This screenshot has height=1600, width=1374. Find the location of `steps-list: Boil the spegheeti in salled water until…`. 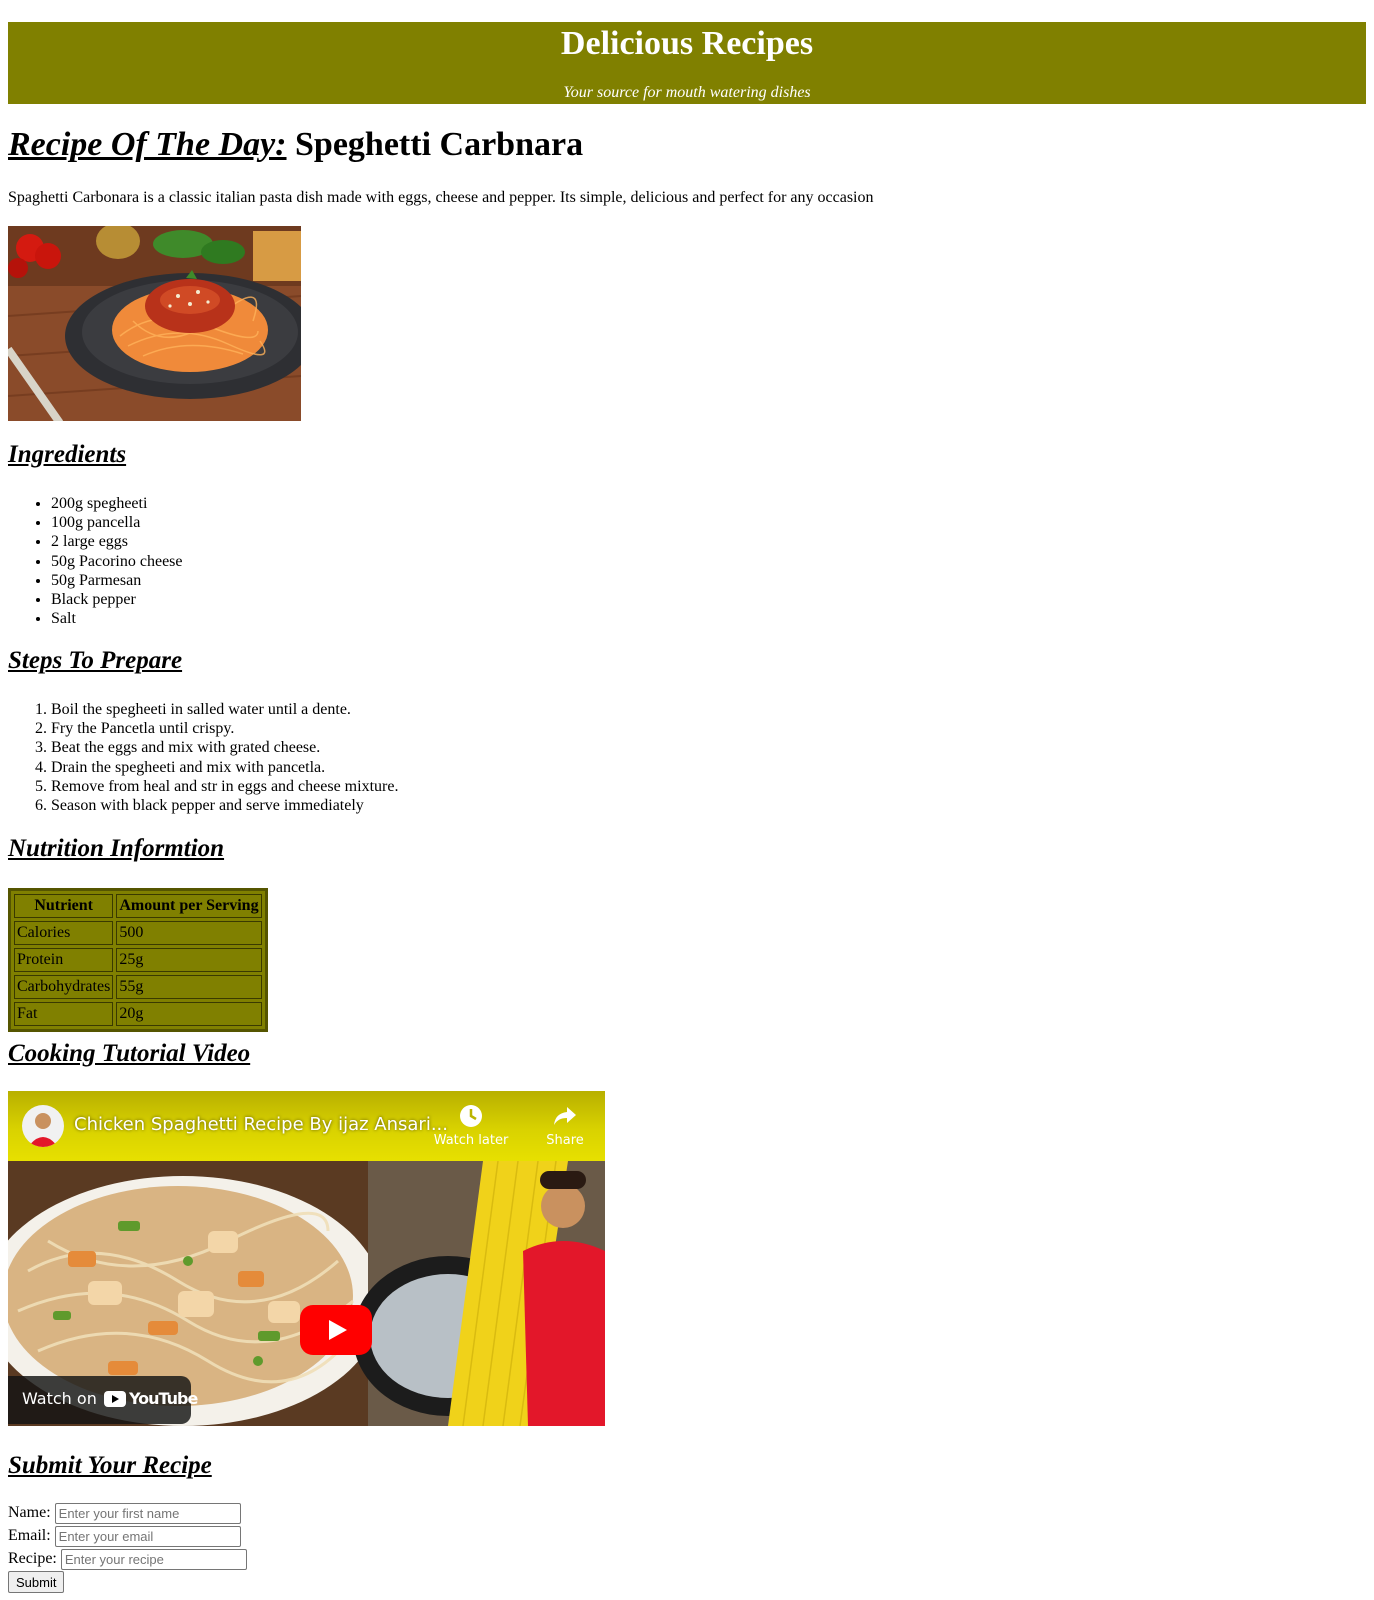

steps-list: Boil the spegheeti in salled water until… is located at coordinates (203, 757).